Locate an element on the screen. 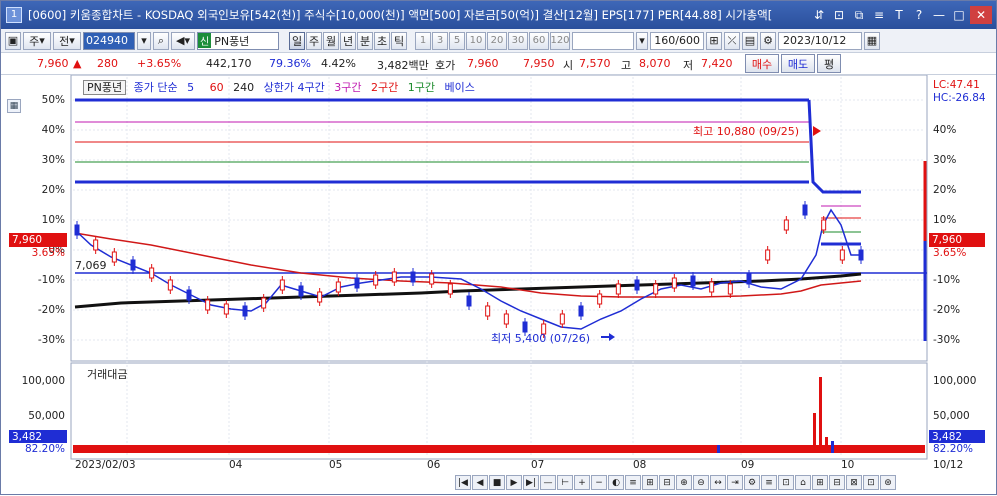  trade-amount: 3,482백만 is located at coordinates (403, 65).